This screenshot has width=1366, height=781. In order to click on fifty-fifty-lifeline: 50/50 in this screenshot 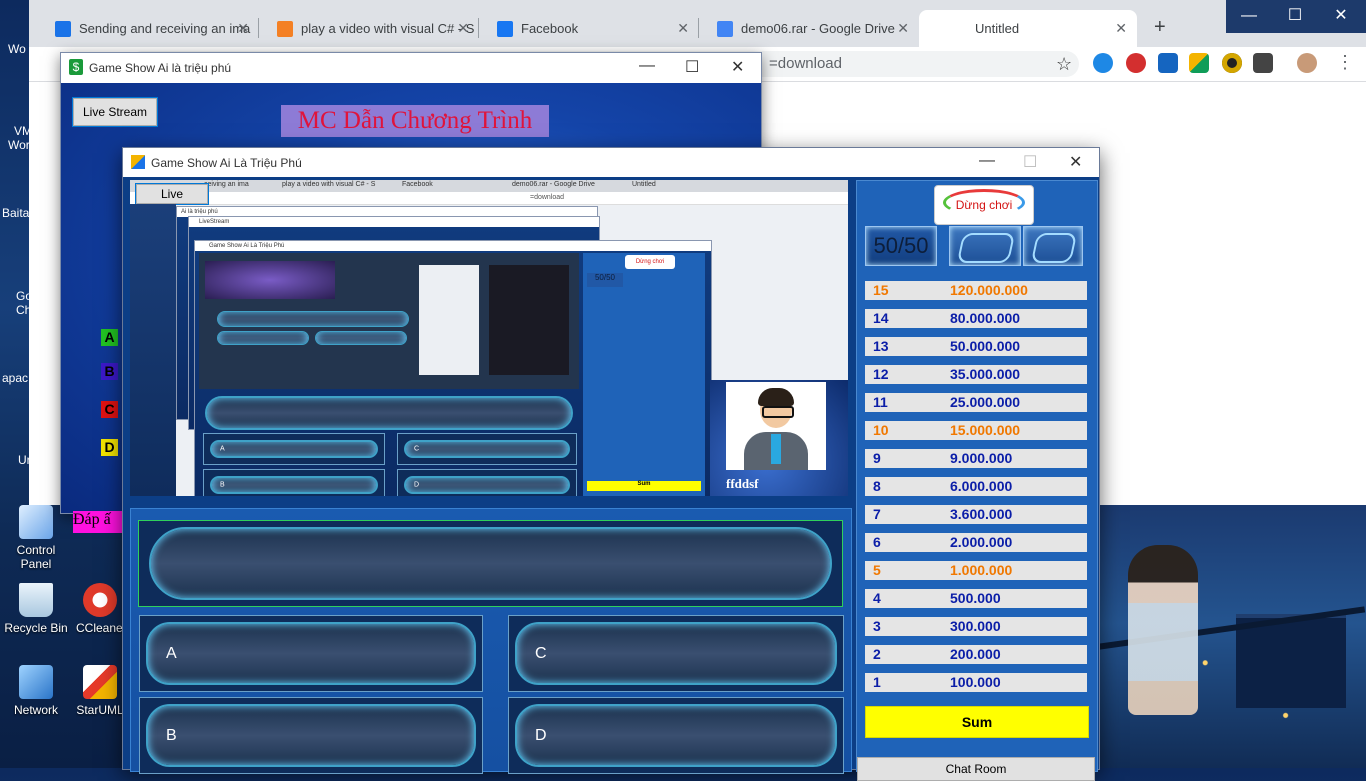, I will do `click(901, 246)`.